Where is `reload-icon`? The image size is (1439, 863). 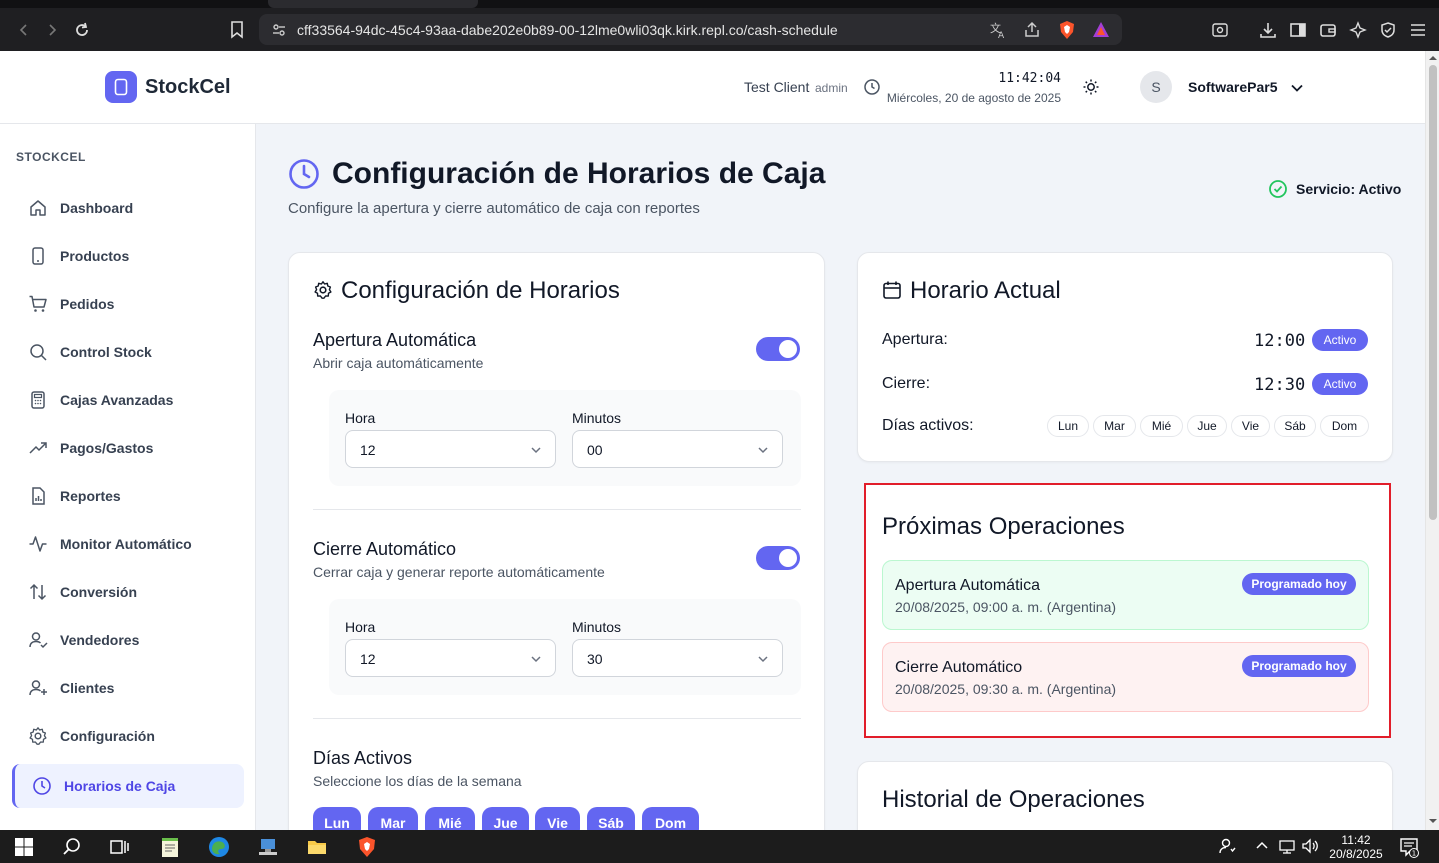 reload-icon is located at coordinates (82, 30).